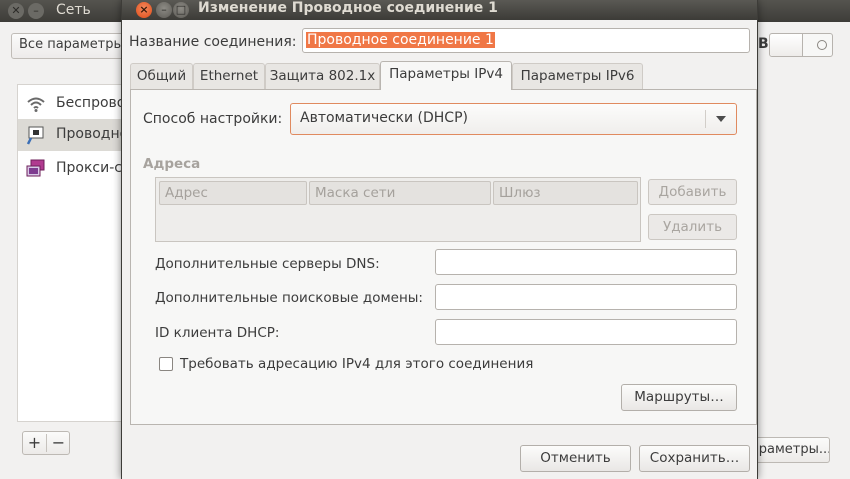 Image resolution: width=850 pixels, height=479 pixels. What do you see at coordinates (73, 10) in the screenshot?
I see `background-window-title: Сеть` at bounding box center [73, 10].